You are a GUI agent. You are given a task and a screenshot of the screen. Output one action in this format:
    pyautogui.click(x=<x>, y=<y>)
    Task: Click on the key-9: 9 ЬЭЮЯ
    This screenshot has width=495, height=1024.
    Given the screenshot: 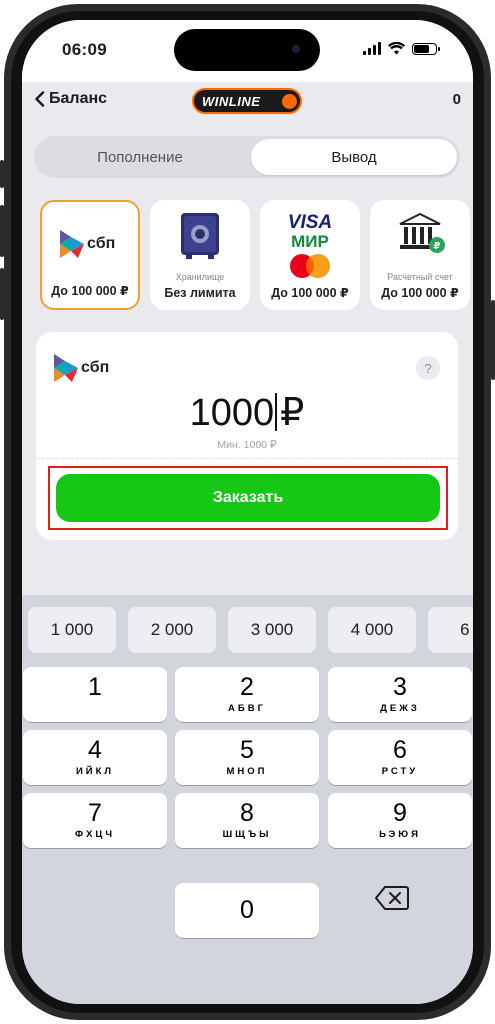 What is the action you would take?
    pyautogui.click(x=400, y=820)
    